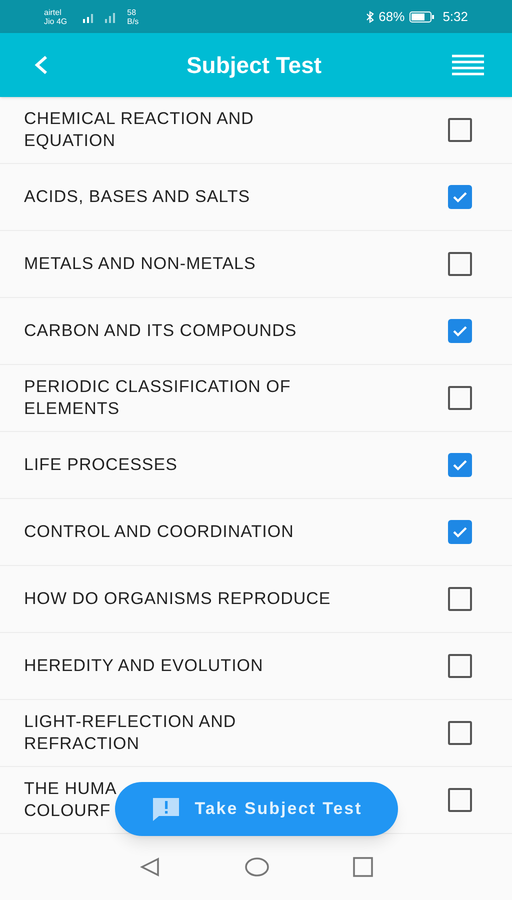  What do you see at coordinates (159, 532) in the screenshot?
I see `chapter-title: CONTROL AND COORDINATION` at bounding box center [159, 532].